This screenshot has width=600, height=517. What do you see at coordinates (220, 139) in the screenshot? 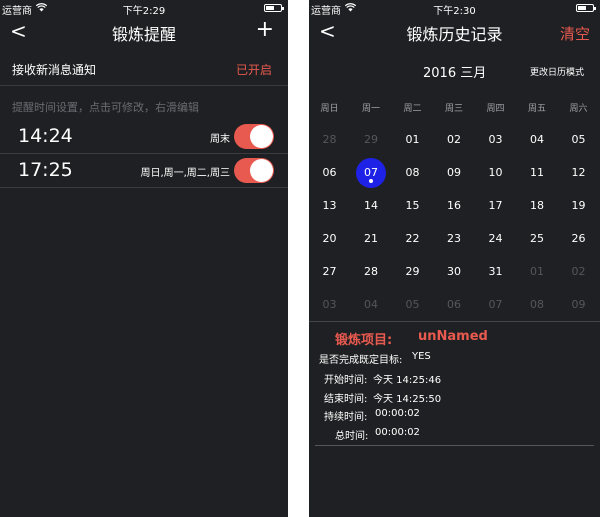
I see `reminder-days: 周末` at bounding box center [220, 139].